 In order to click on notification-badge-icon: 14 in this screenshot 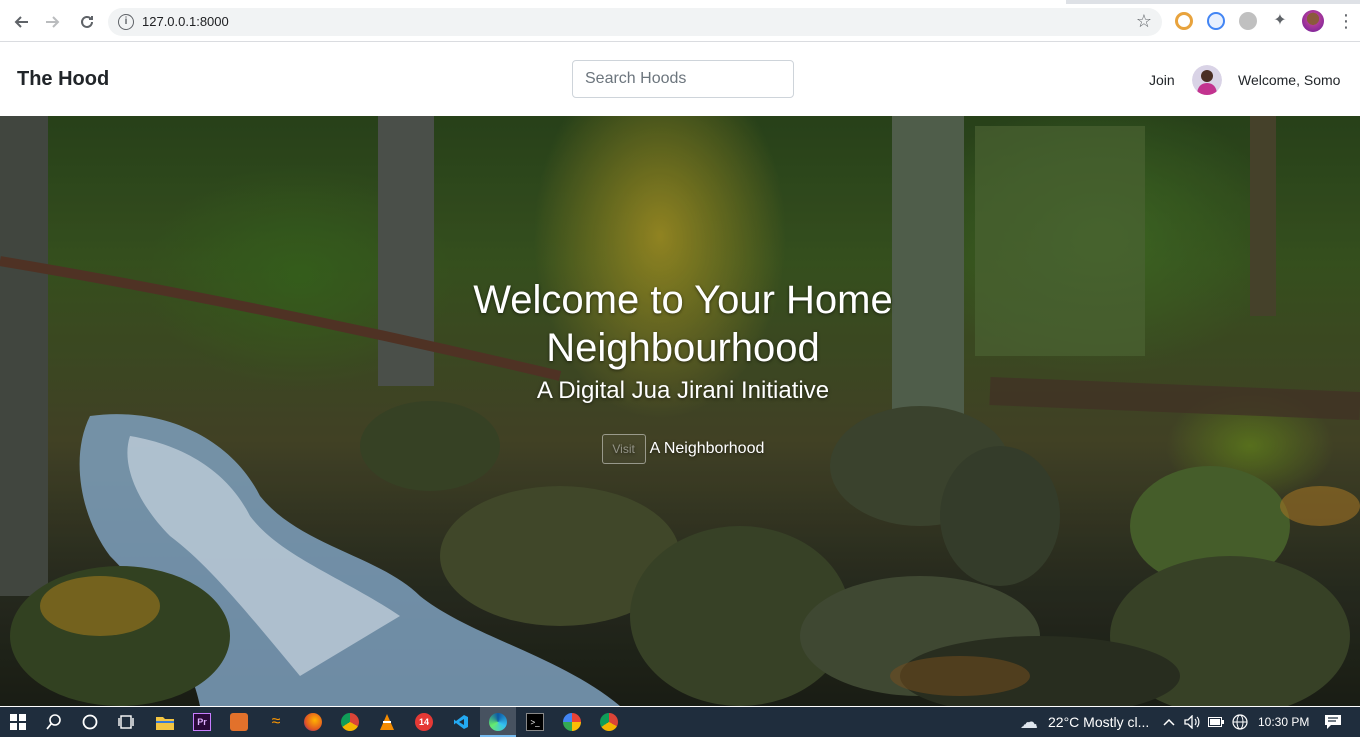, I will do `click(424, 722)`.